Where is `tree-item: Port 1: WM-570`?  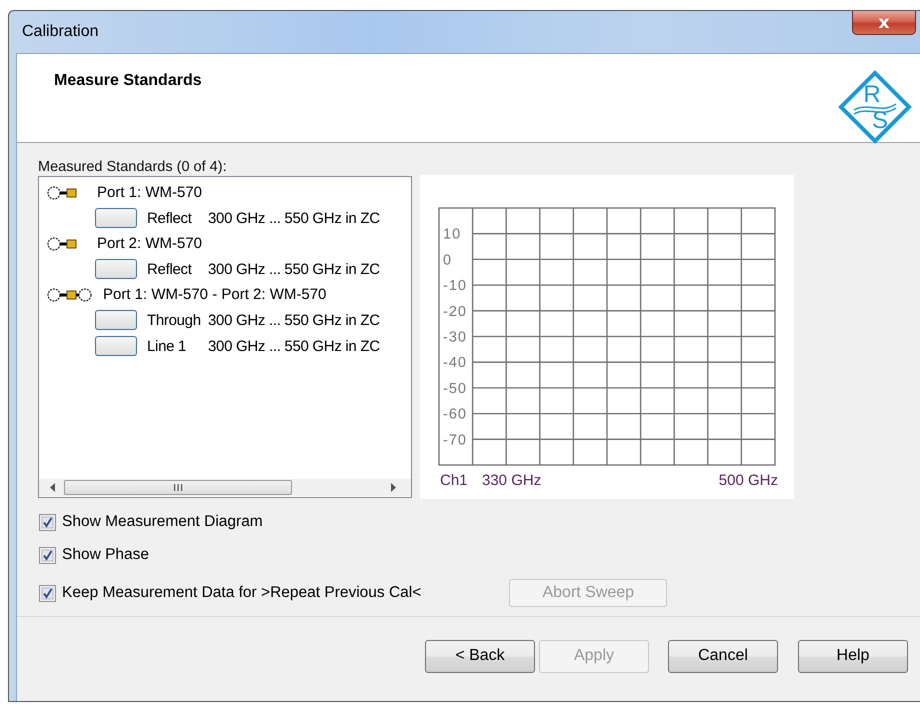
tree-item: Port 1: WM-570 is located at coordinates (149, 192).